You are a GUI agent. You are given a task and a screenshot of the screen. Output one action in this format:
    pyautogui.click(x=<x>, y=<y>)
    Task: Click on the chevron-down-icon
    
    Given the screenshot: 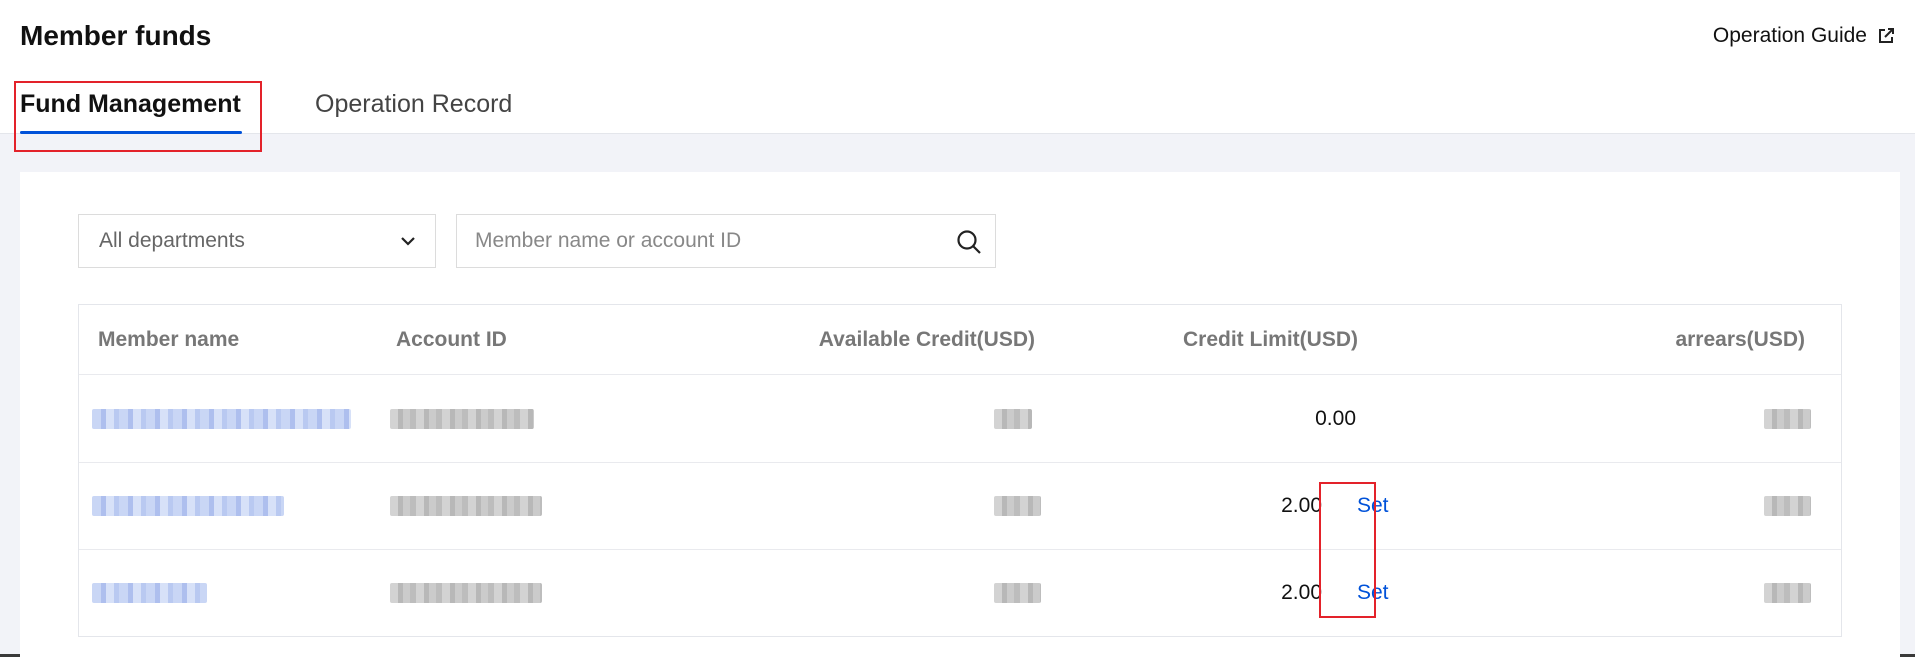 What is the action you would take?
    pyautogui.click(x=408, y=241)
    